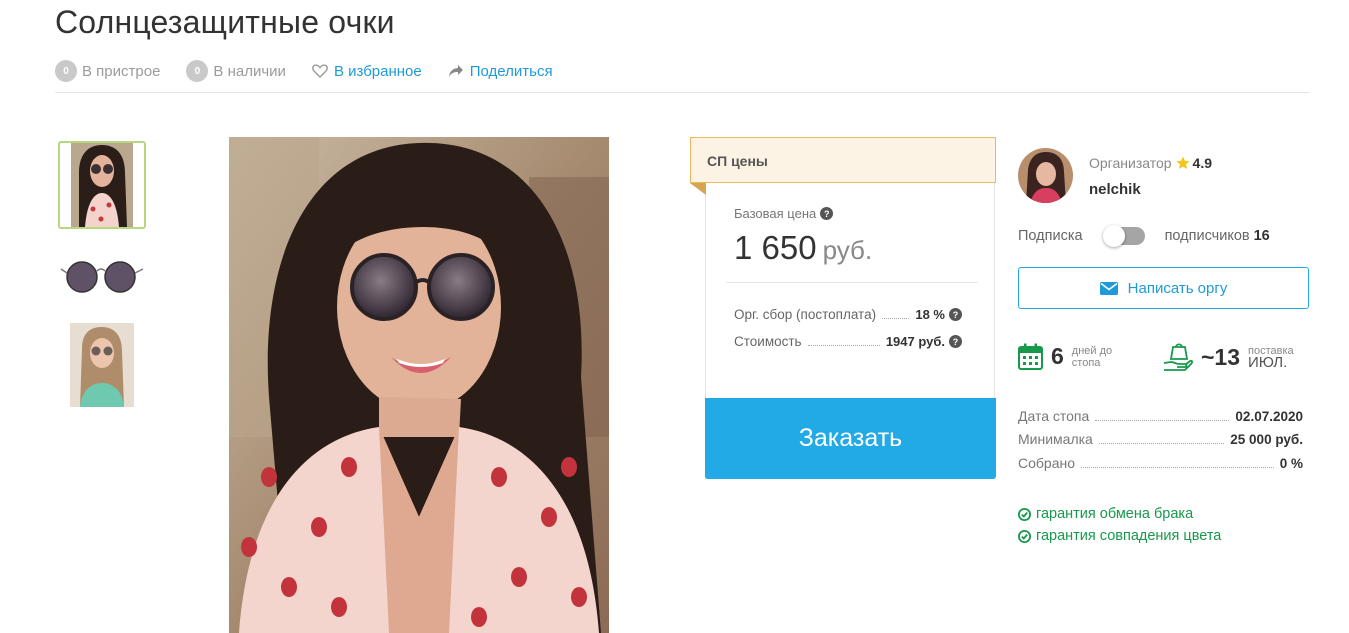 Image resolution: width=1349 pixels, height=633 pixels. I want to click on base-price-currency: руб., so click(847, 250).